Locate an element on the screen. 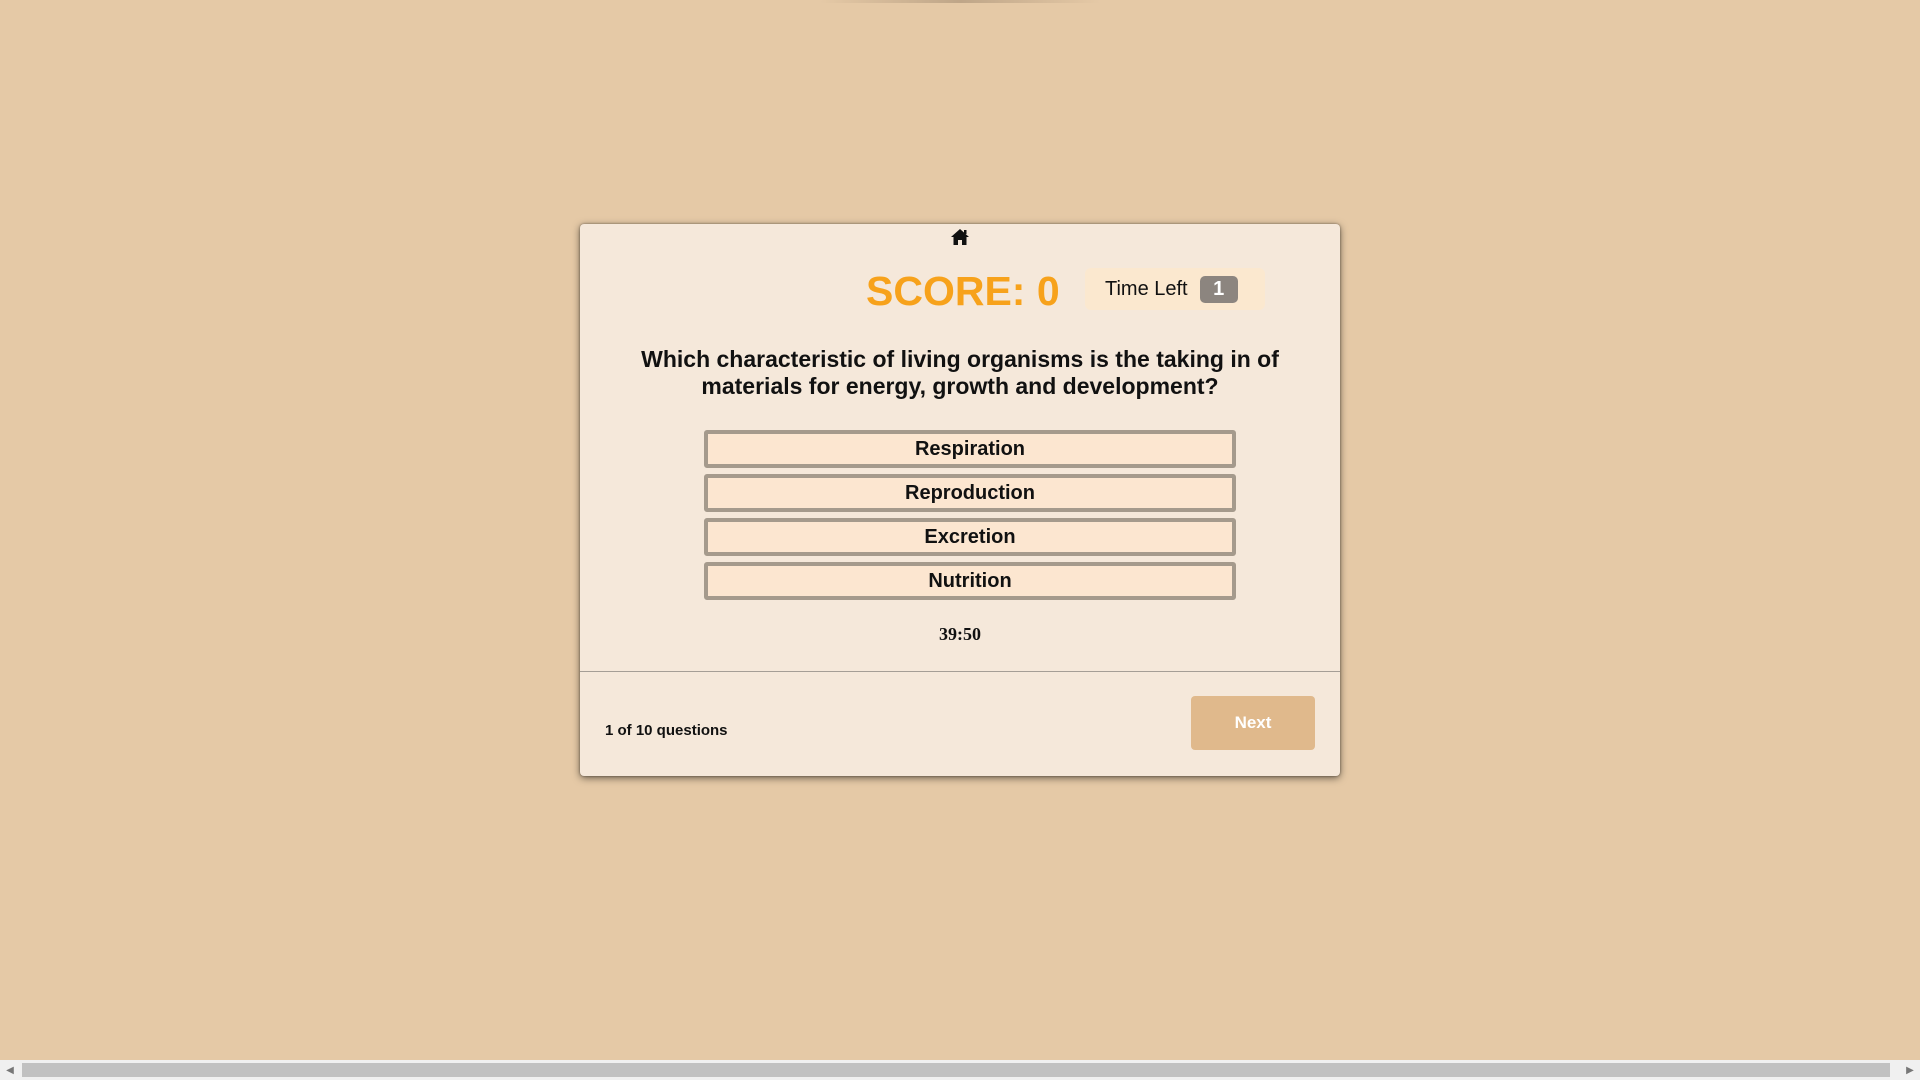  top-edge-shadow is located at coordinates (960, 1).